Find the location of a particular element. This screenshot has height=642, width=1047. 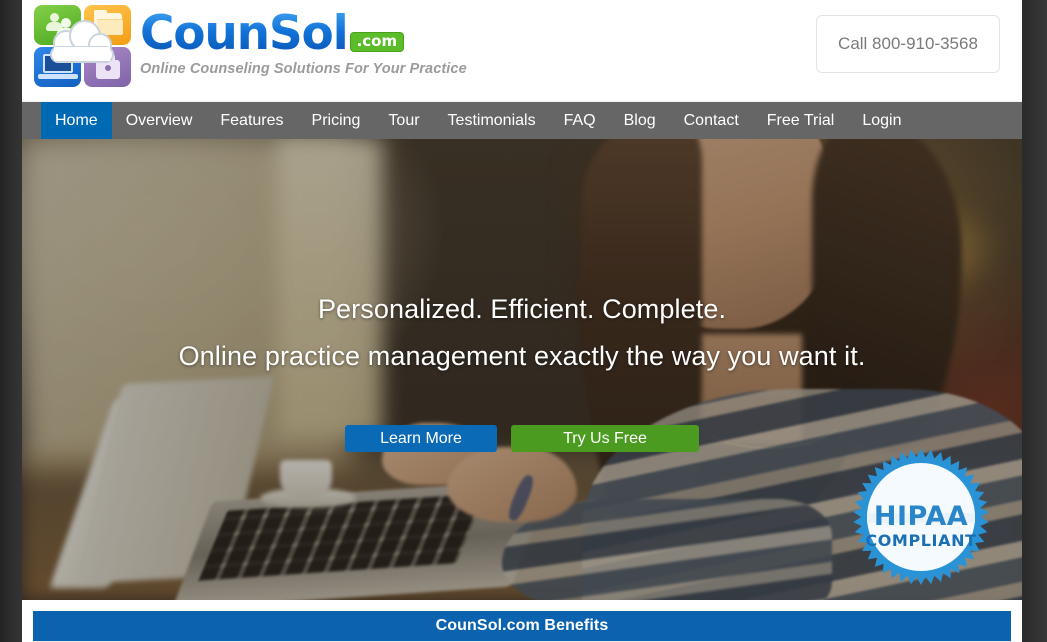

learn-more-button: Learn More is located at coordinates (421, 438).